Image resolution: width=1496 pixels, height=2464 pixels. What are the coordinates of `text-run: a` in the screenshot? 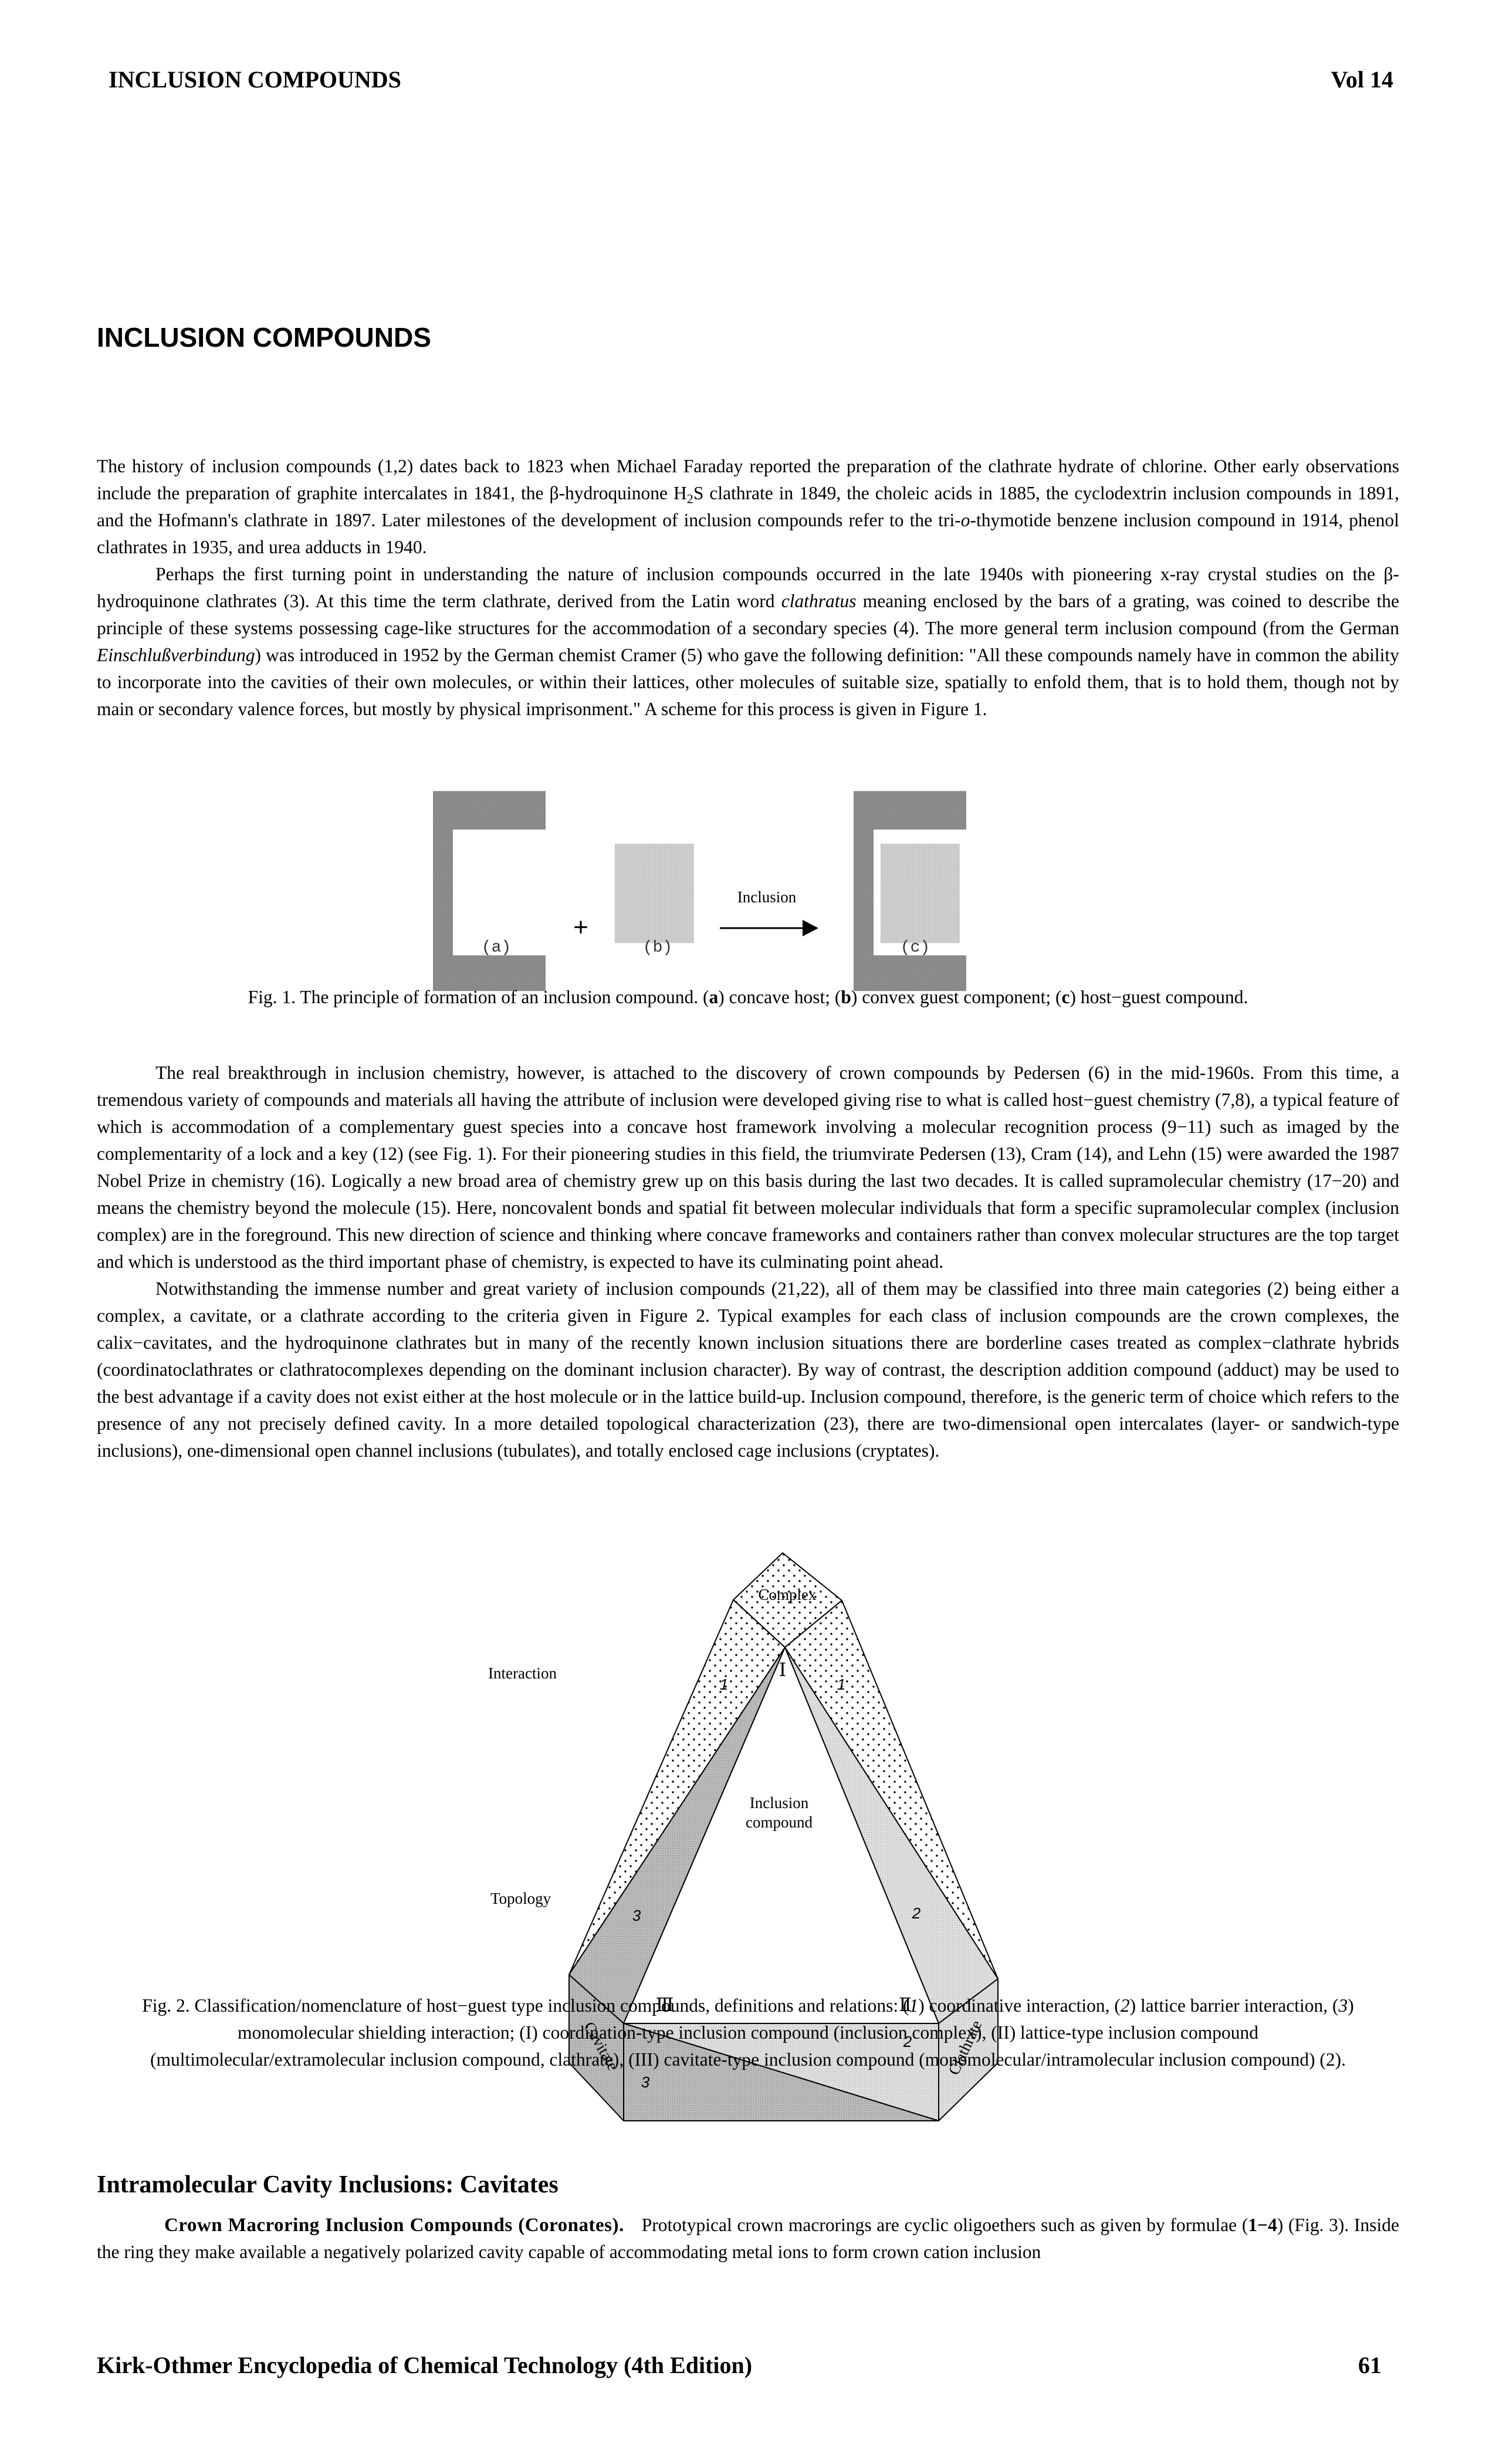 It's located at (714, 997).